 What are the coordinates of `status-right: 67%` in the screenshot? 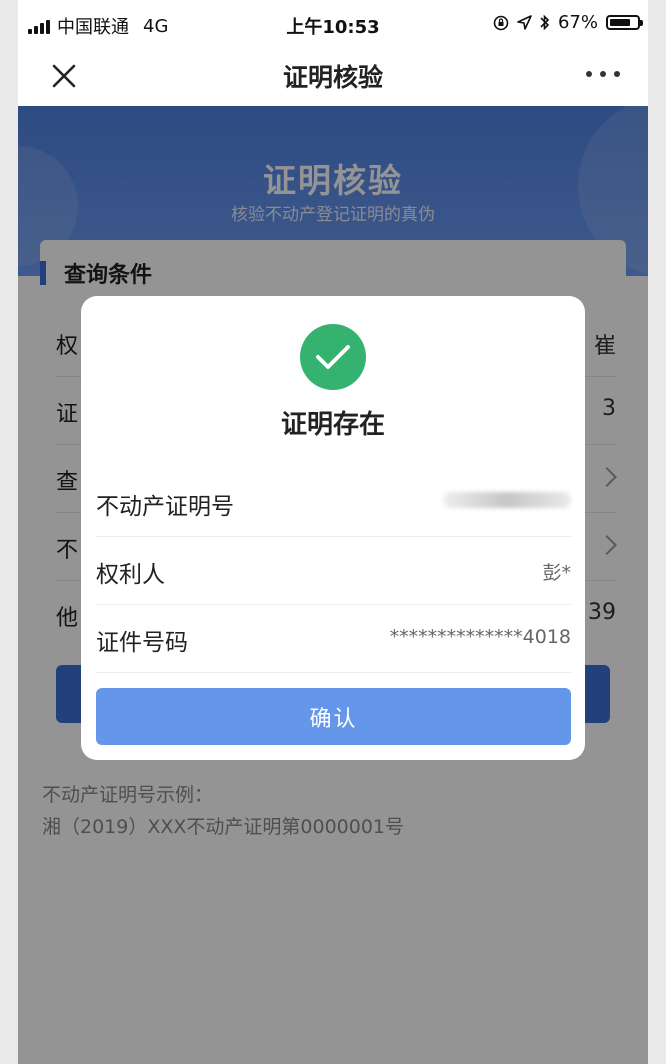 It's located at (568, 22).